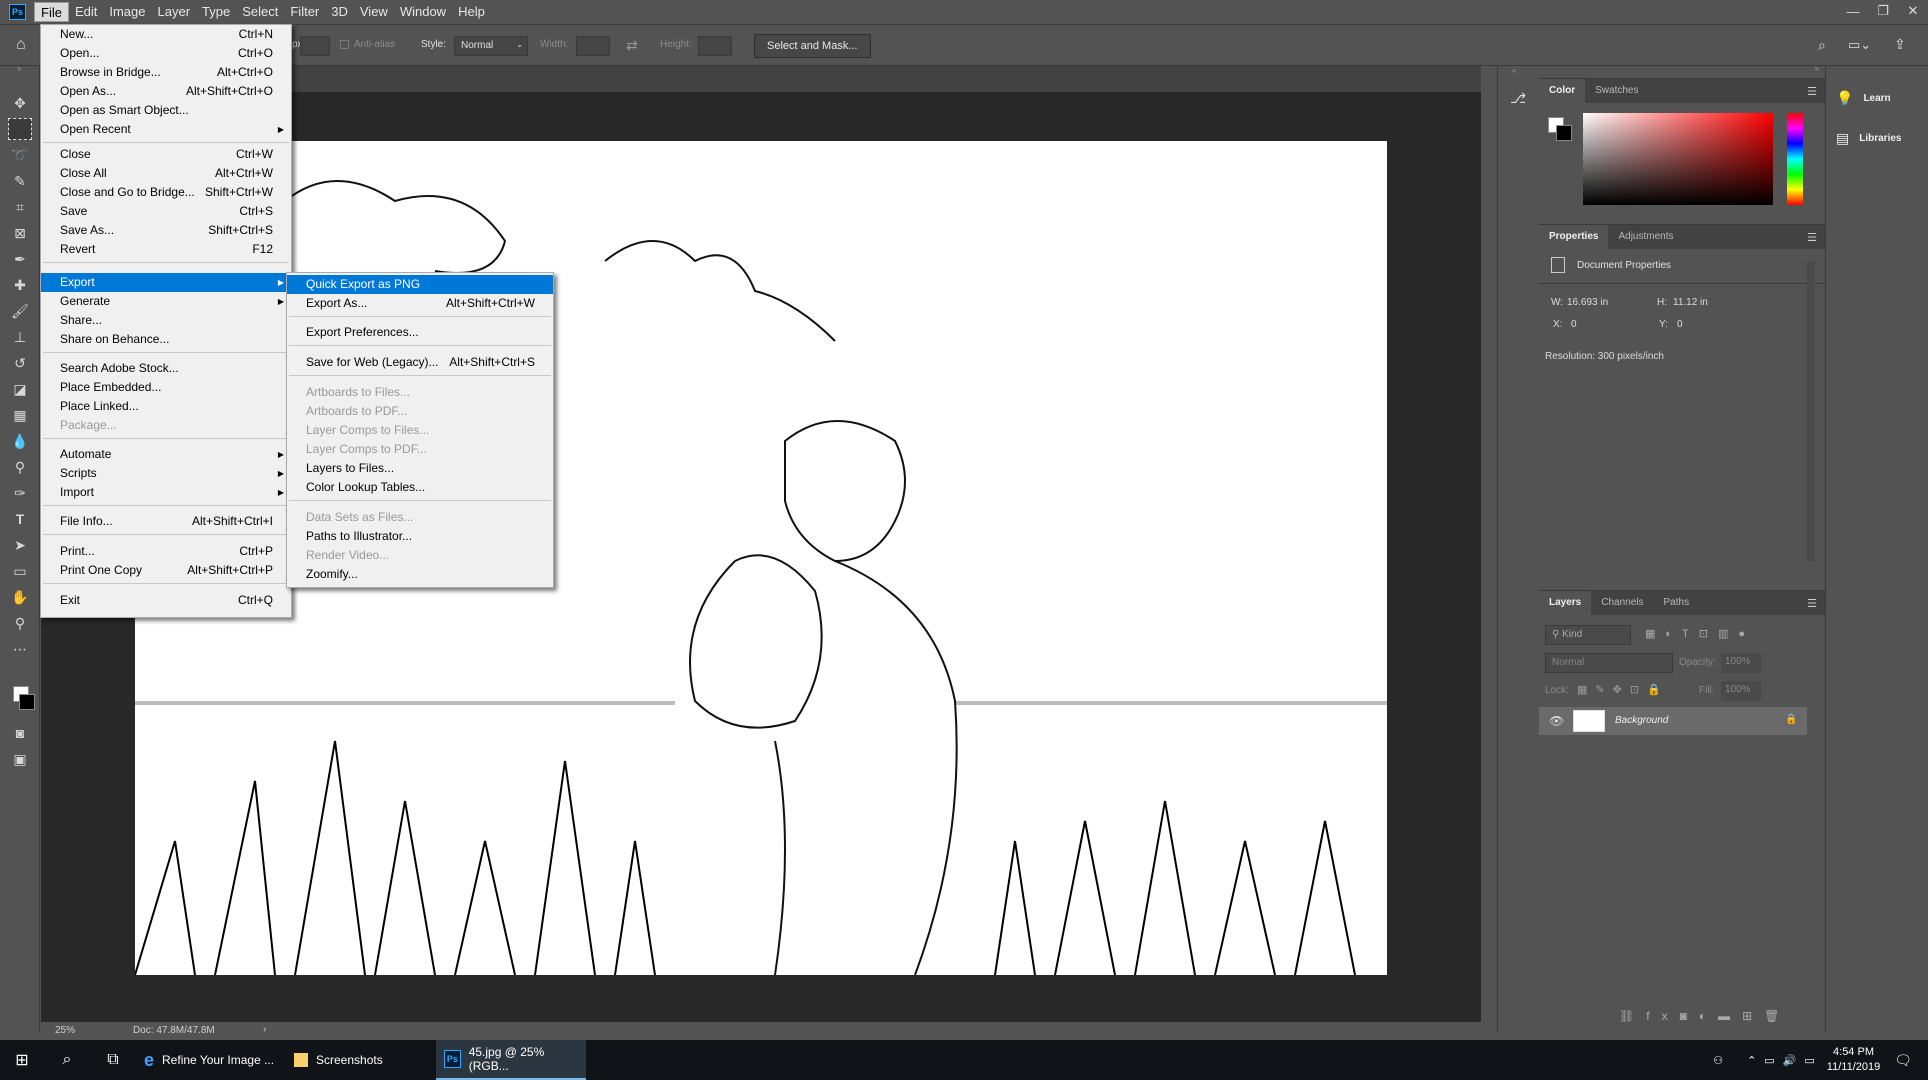 This screenshot has height=1080, width=1928. Describe the element at coordinates (166, 72) in the screenshot. I see `menu-item-browse-bridge: Browse in Bridge... Alt+Ctrl+O` at that location.